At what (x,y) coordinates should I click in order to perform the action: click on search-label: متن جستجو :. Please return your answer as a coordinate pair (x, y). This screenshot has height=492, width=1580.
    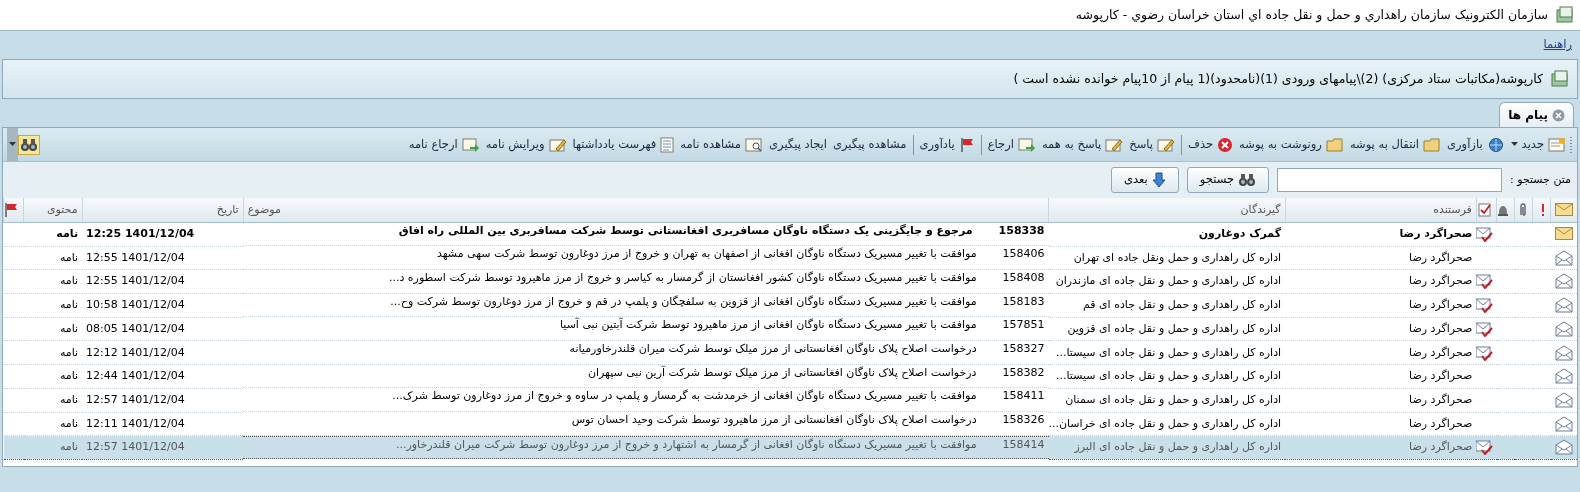
    Looking at the image, I should click on (1540, 179).